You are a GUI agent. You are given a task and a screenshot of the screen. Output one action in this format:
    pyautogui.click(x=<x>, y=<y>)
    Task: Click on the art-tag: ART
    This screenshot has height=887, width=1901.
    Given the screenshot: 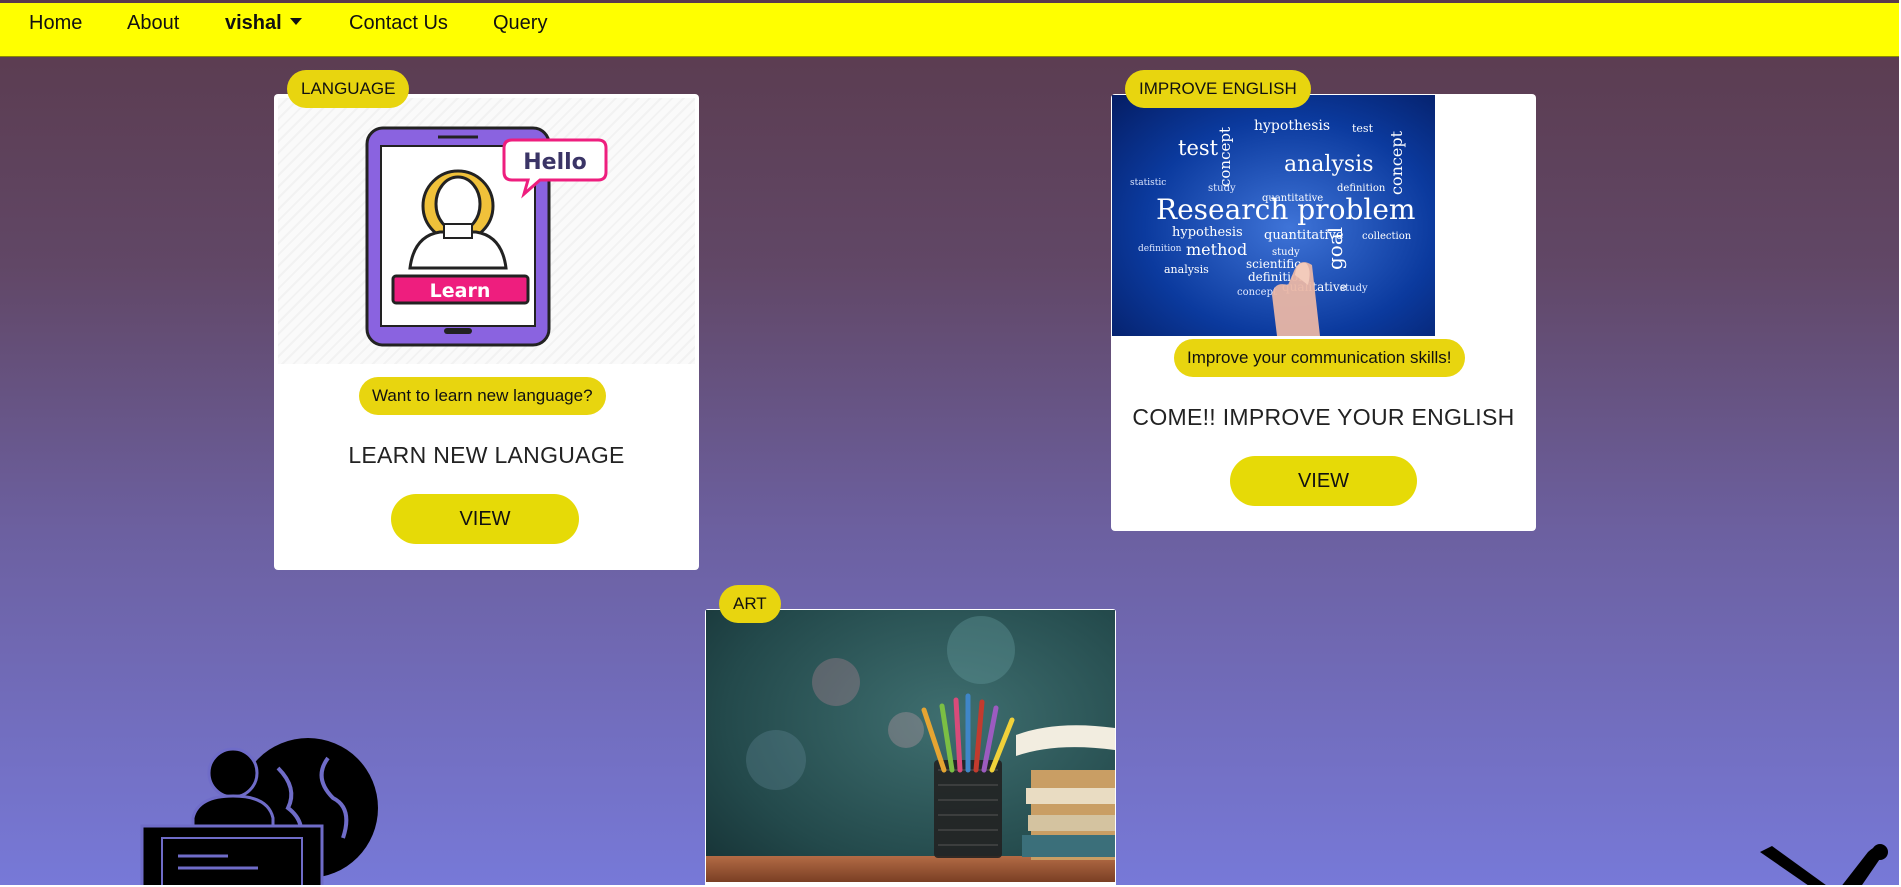 What is the action you would take?
    pyautogui.click(x=750, y=604)
    